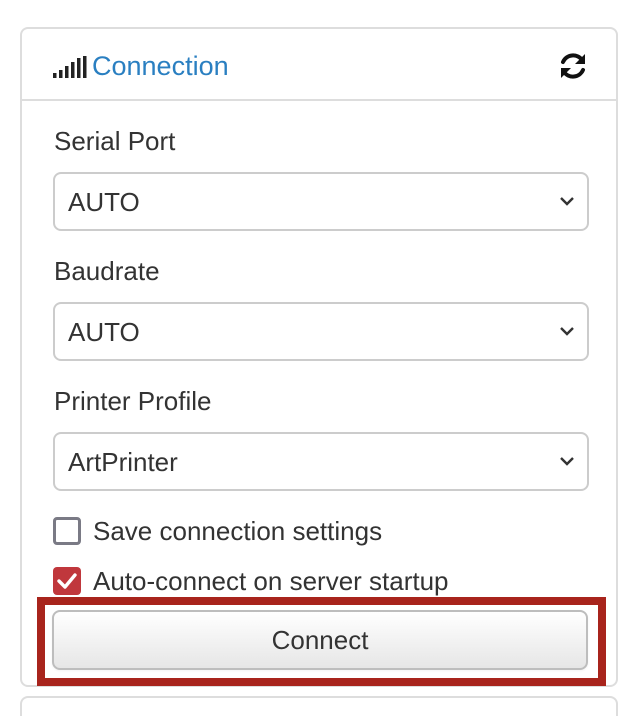  Describe the element at coordinates (319, 706) in the screenshot. I see `next-panel-edge` at that location.